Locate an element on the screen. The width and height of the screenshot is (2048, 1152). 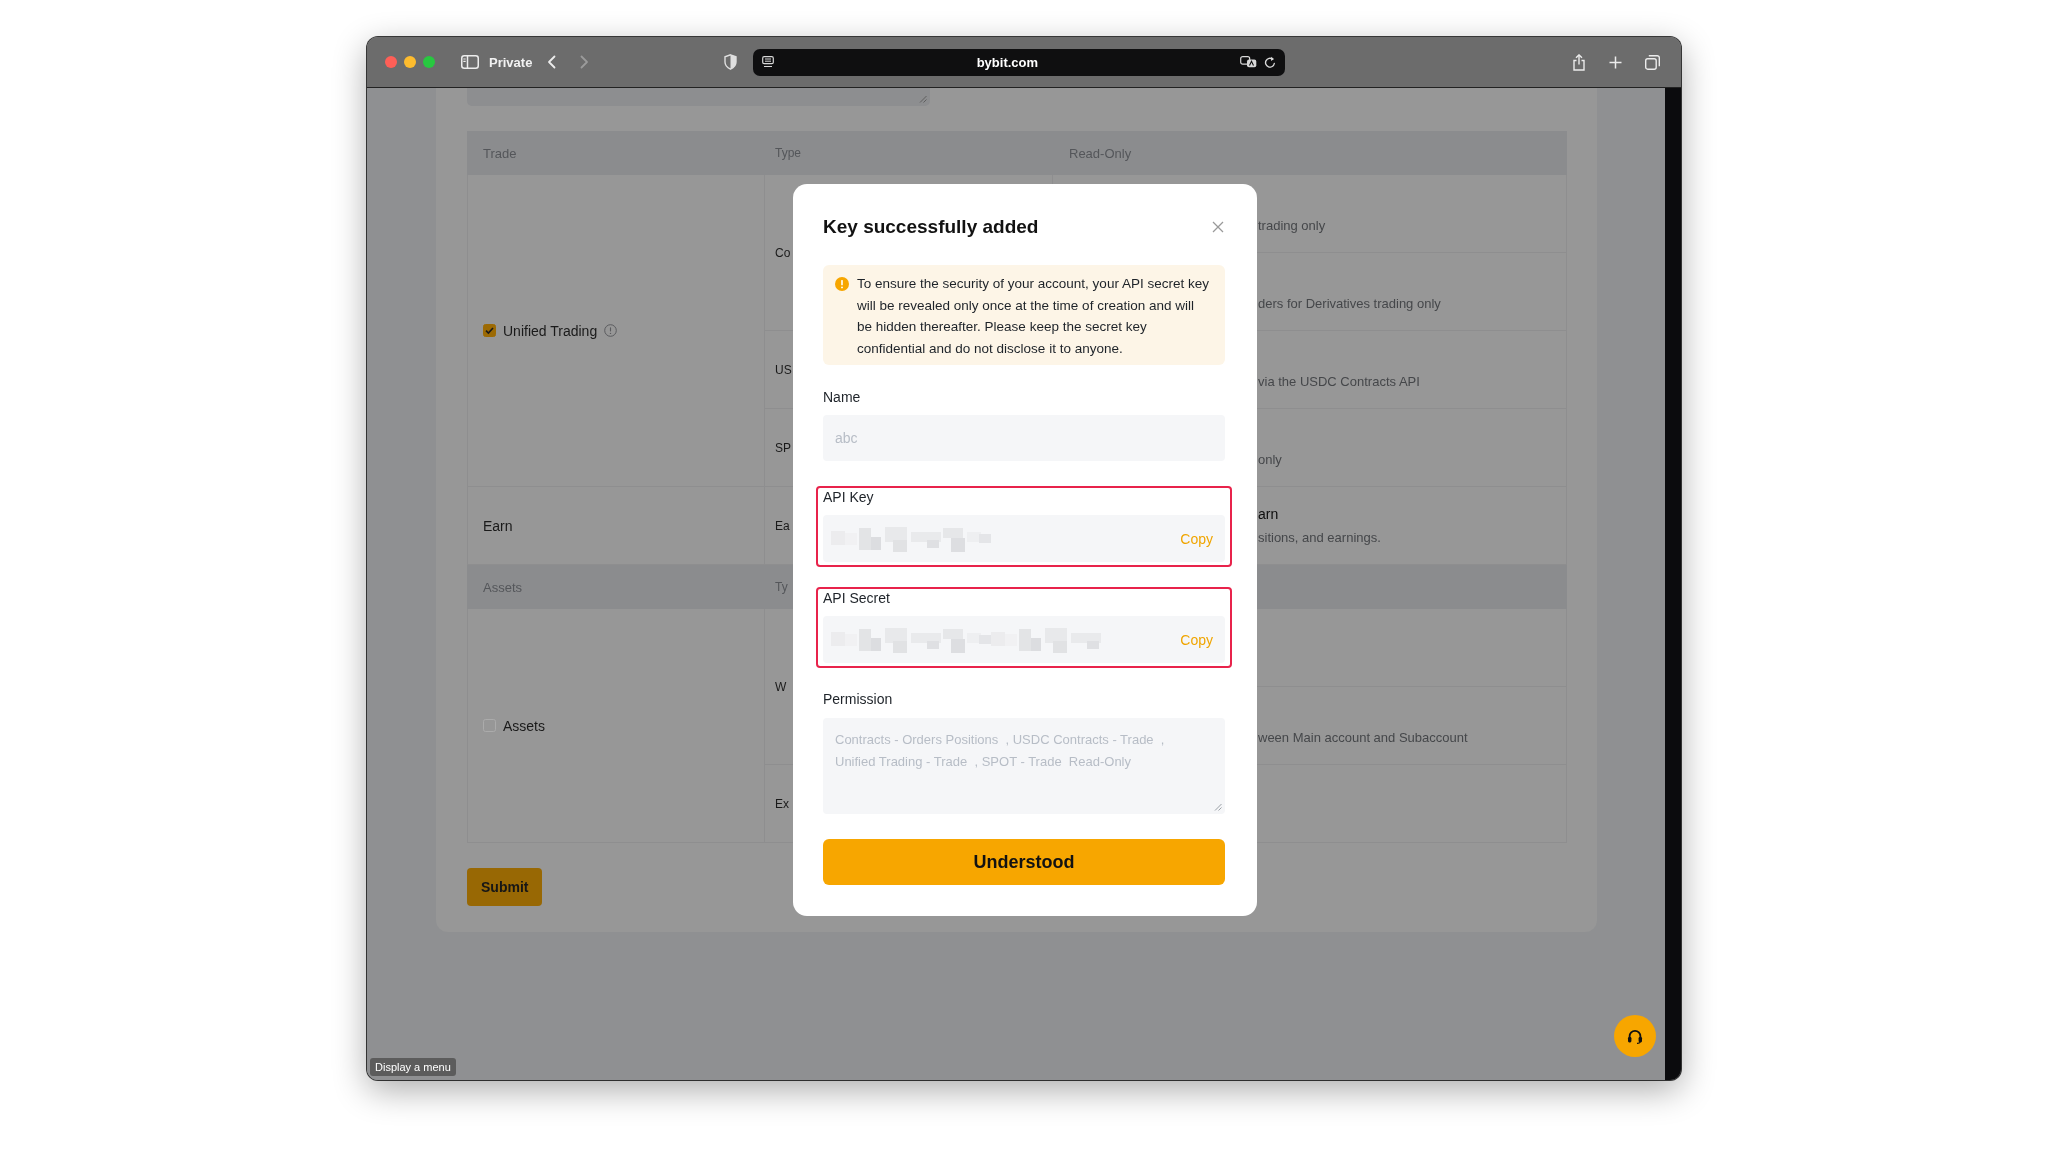
plus-icon is located at coordinates (1615, 62).